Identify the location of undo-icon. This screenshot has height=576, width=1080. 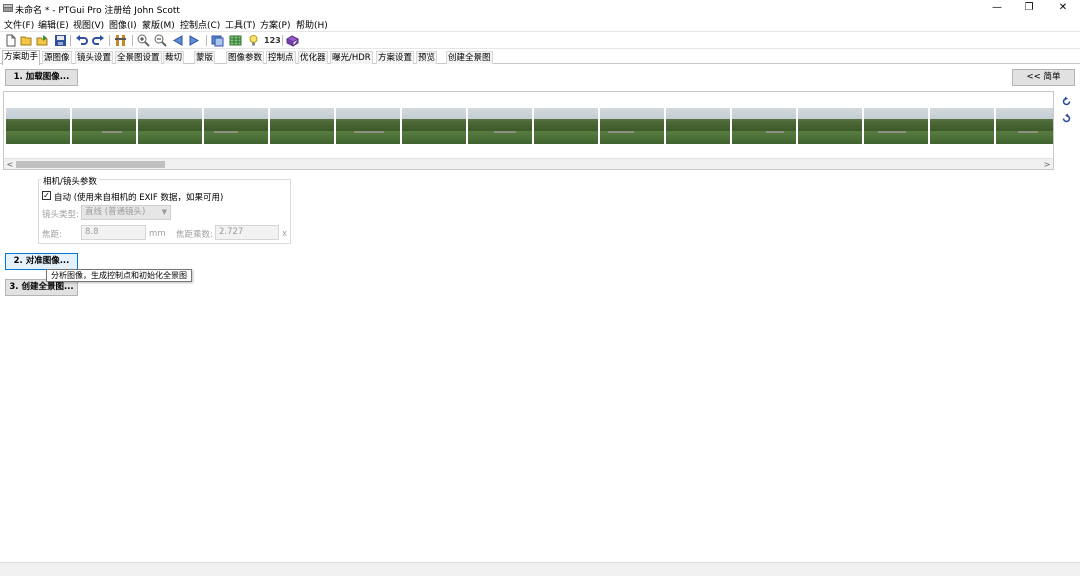
(81, 40).